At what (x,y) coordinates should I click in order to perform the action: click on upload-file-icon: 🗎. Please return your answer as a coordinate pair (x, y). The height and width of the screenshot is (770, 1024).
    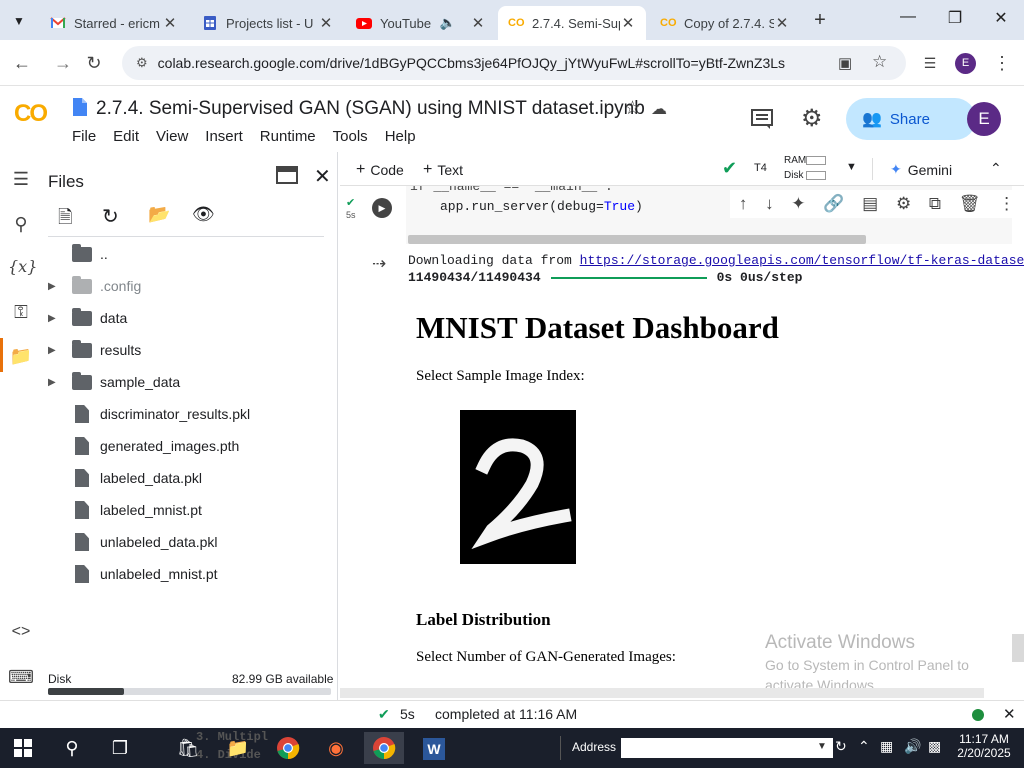
    Looking at the image, I should click on (65, 220).